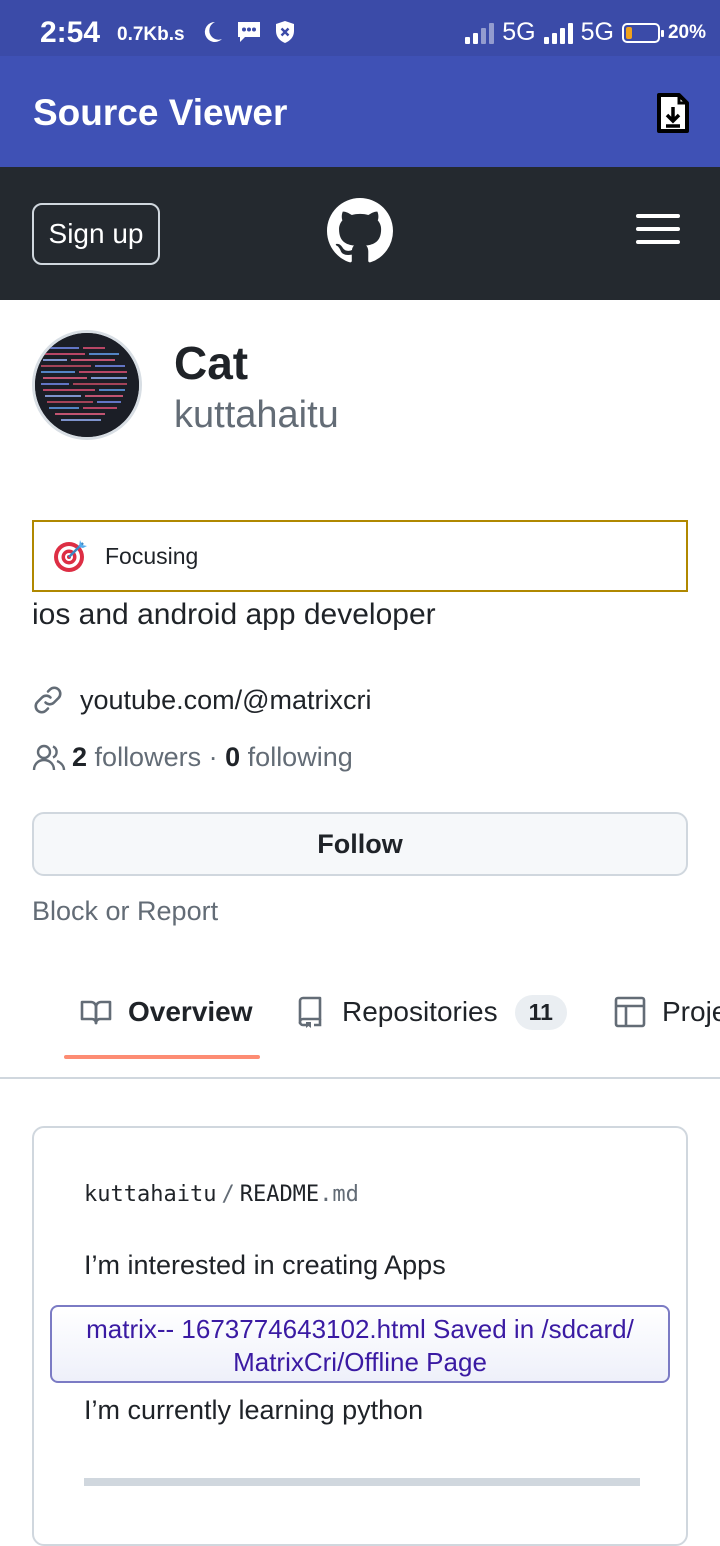 Image resolution: width=720 pixels, height=1546 pixels. What do you see at coordinates (190, 1011) in the screenshot?
I see `tab-overview-label: Overview` at bounding box center [190, 1011].